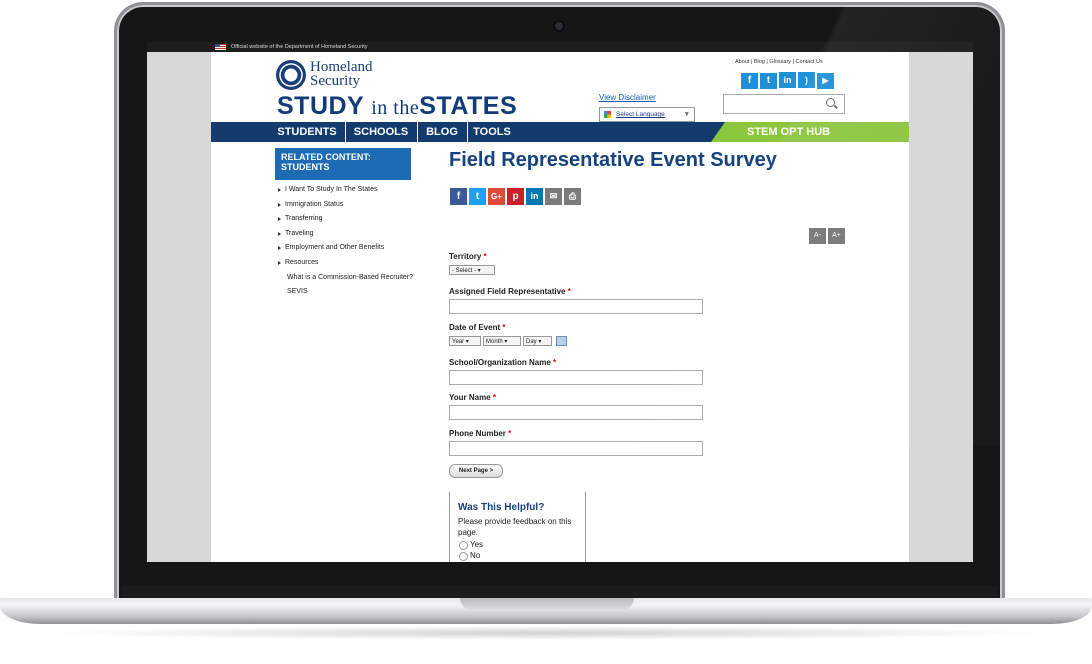  I want to click on month-select: Month ▾, so click(502, 341).